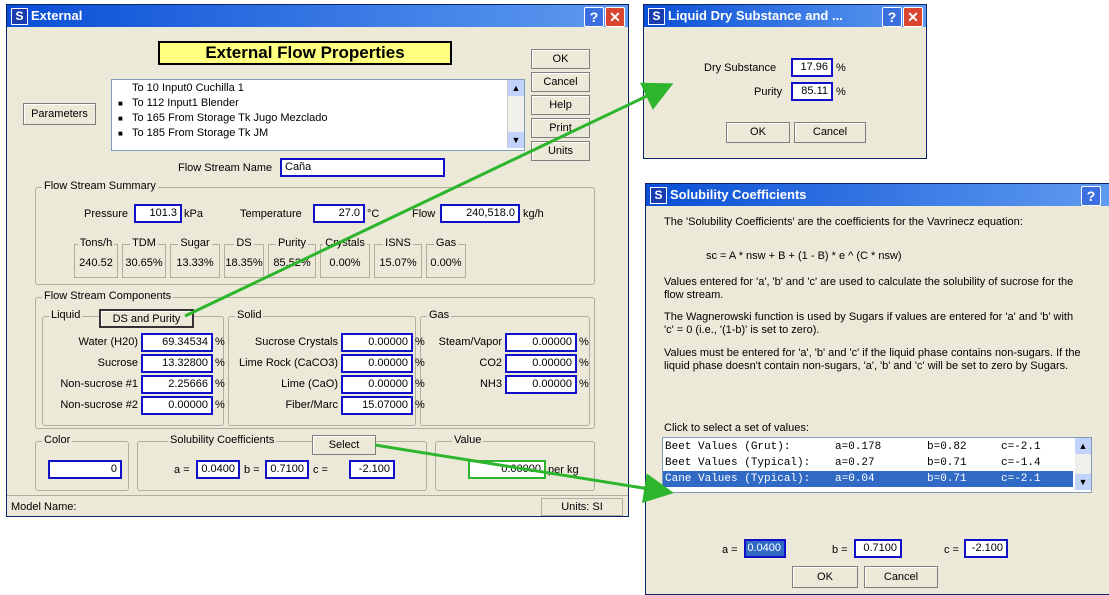  What do you see at coordinates (377, 405) in the screenshot?
I see `solid-field: 15.07000` at bounding box center [377, 405].